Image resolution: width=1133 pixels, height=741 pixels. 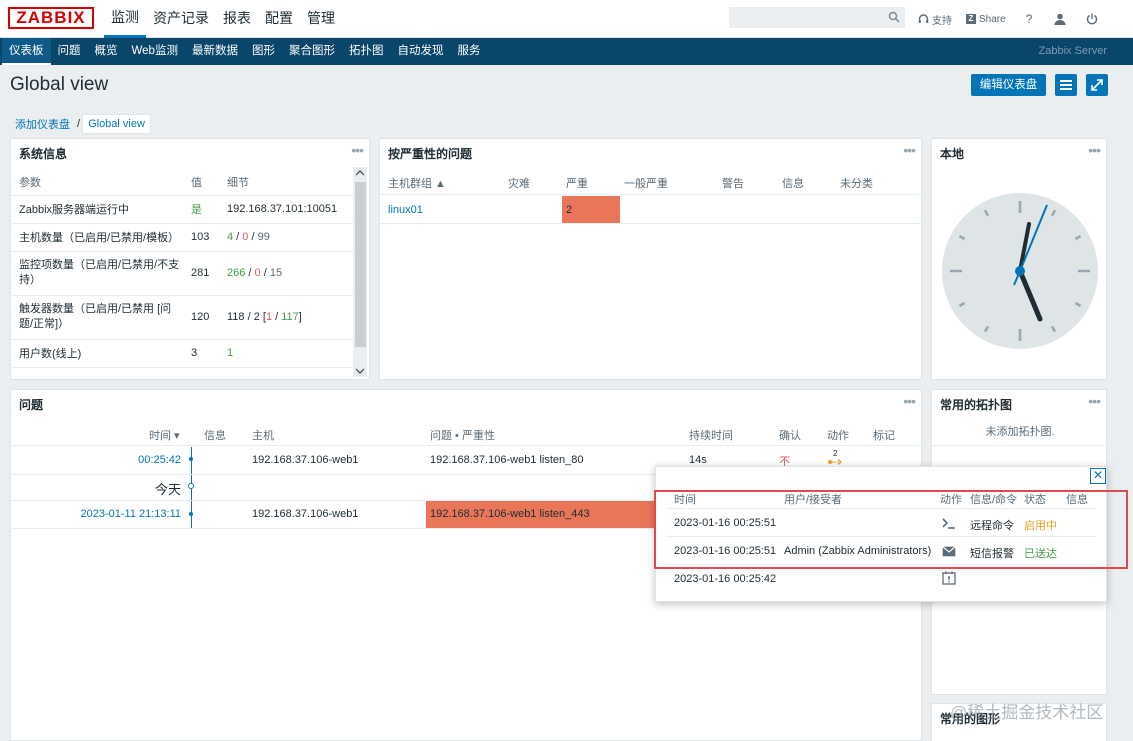 I want to click on col-average: 一般严重, so click(x=646, y=183).